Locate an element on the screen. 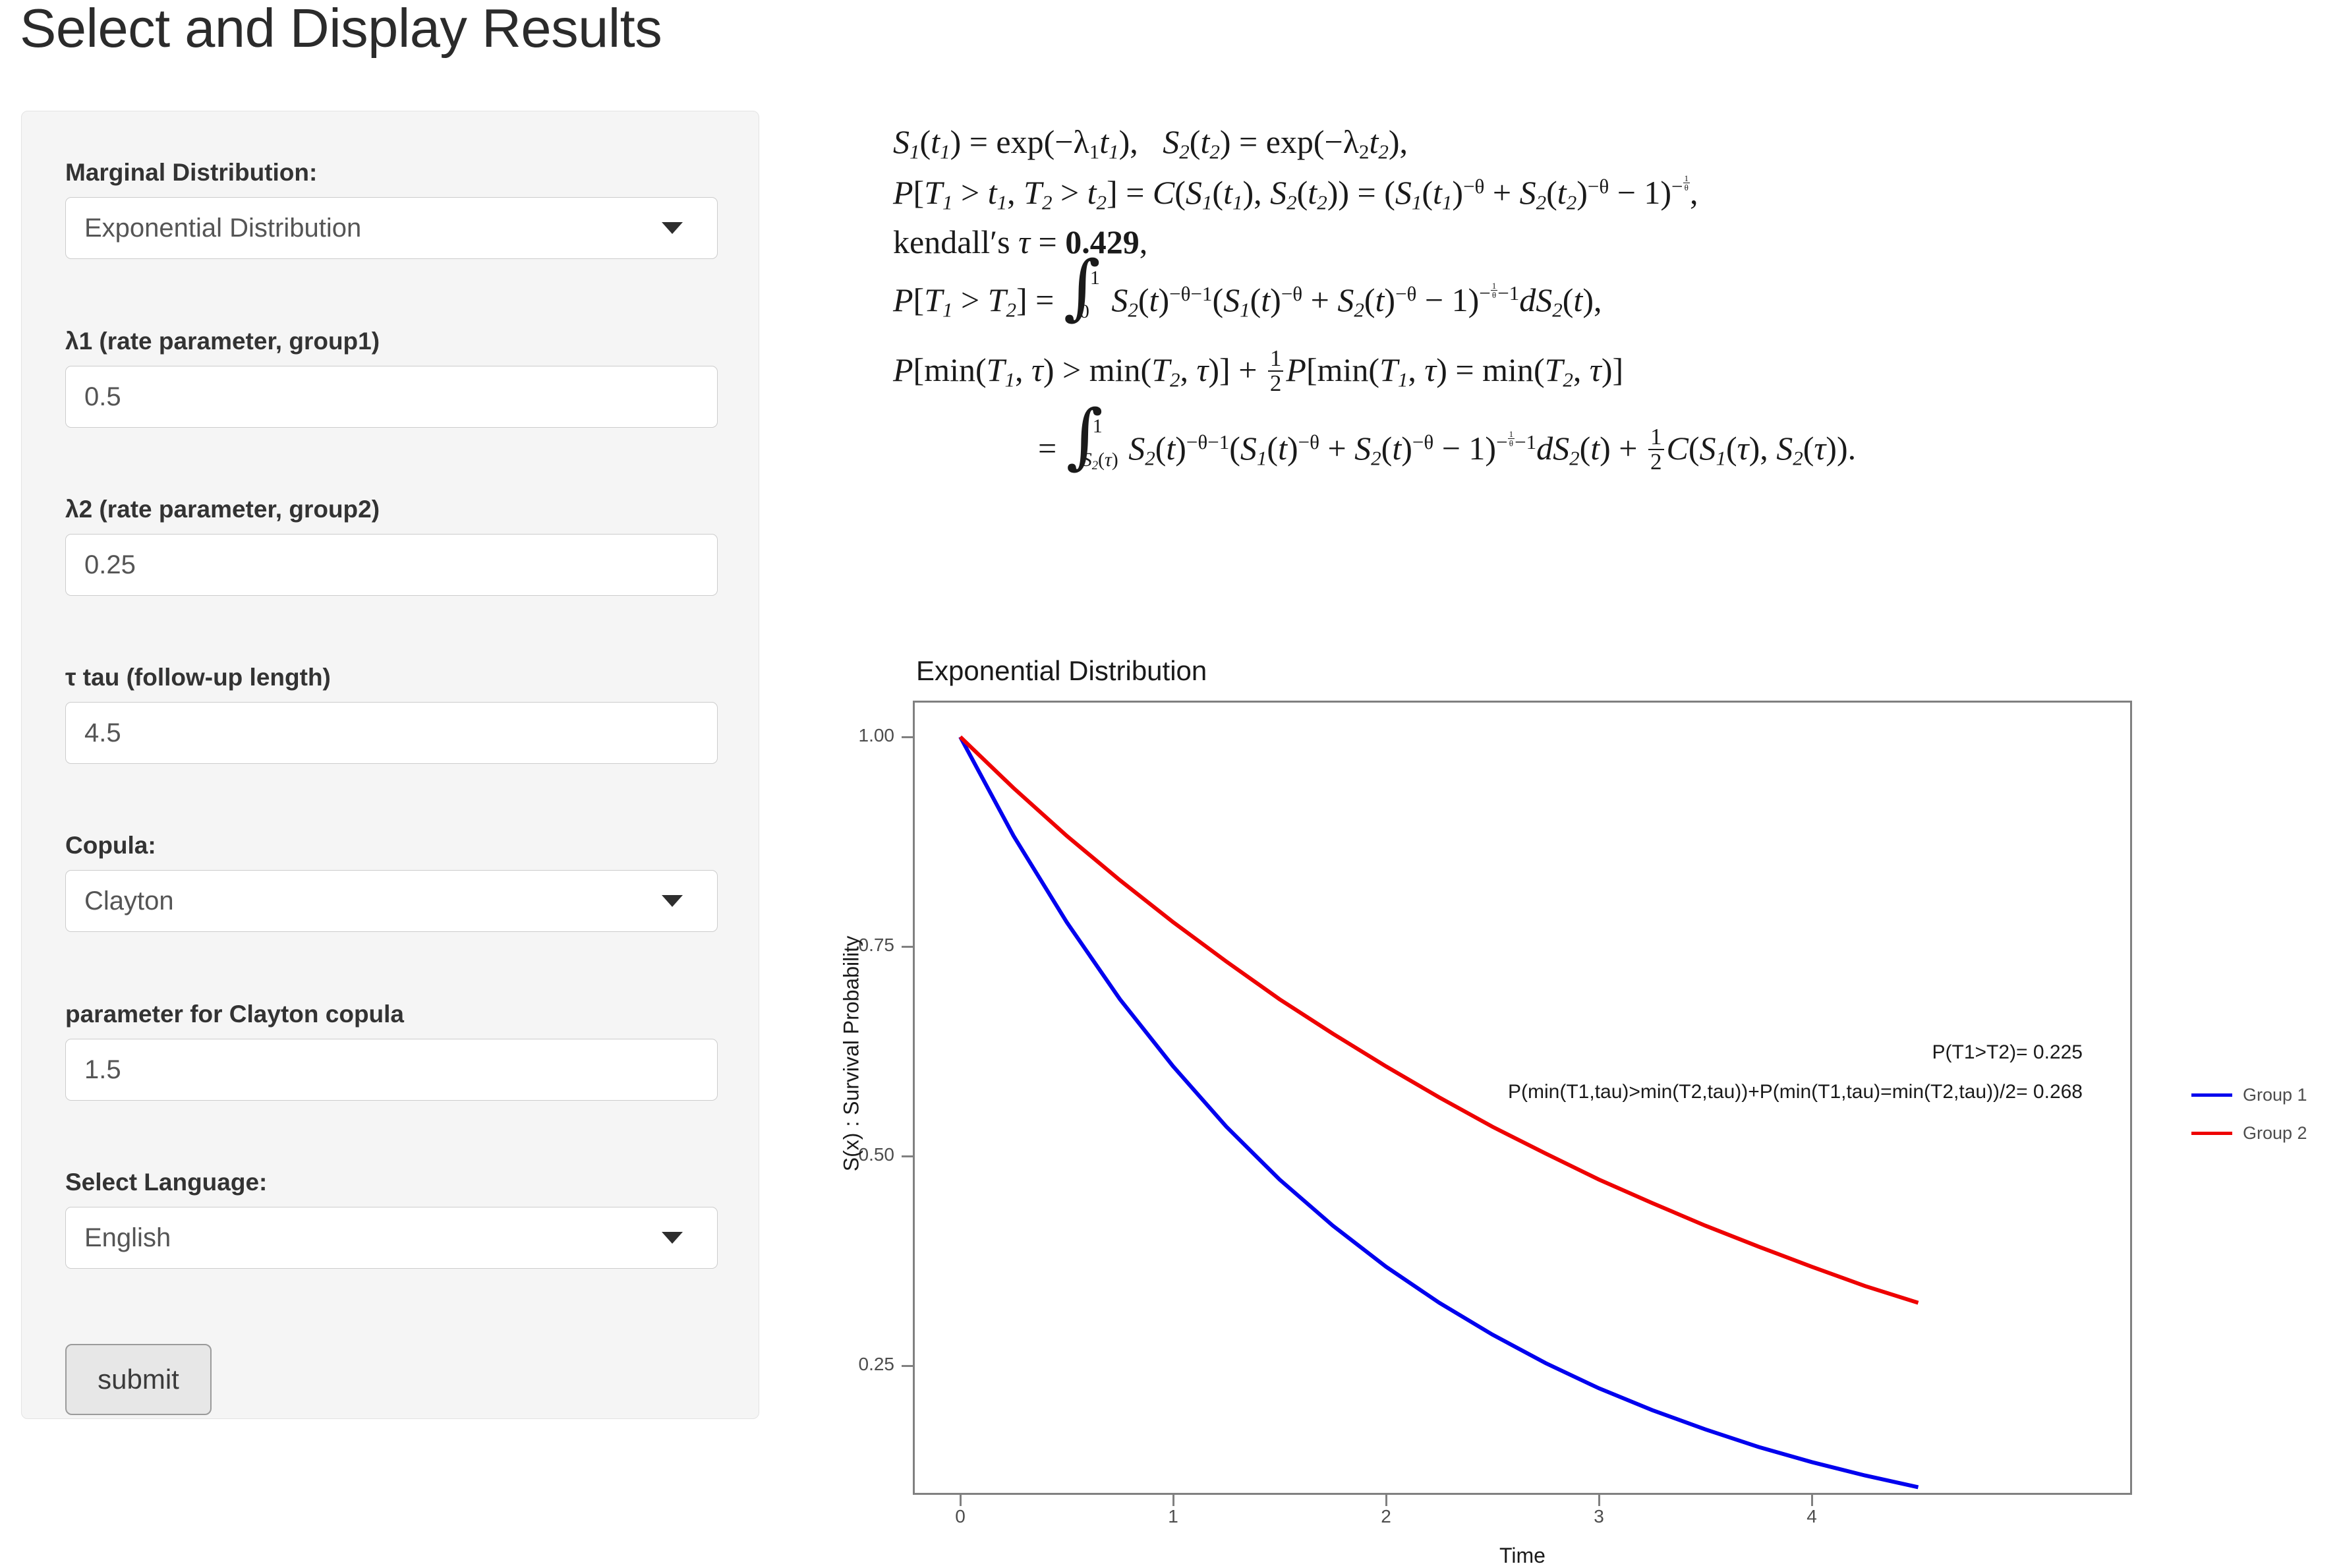 The width and height of the screenshot is (2341, 1568). label-marginal-distribution: Marginal Distribution: is located at coordinates (191, 172).